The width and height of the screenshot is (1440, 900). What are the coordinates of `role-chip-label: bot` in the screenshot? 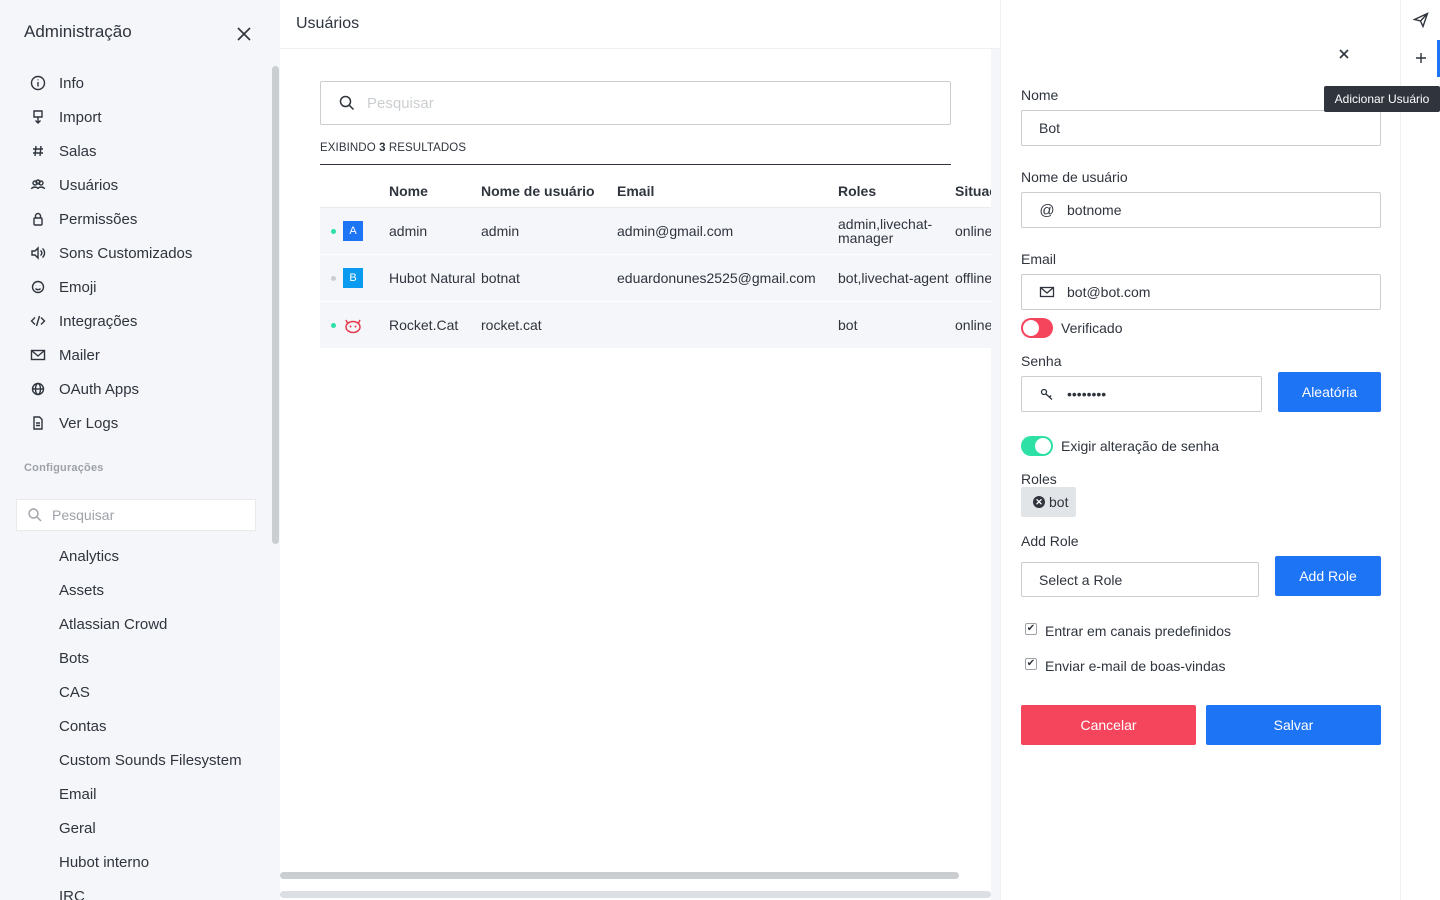 It's located at (1059, 502).